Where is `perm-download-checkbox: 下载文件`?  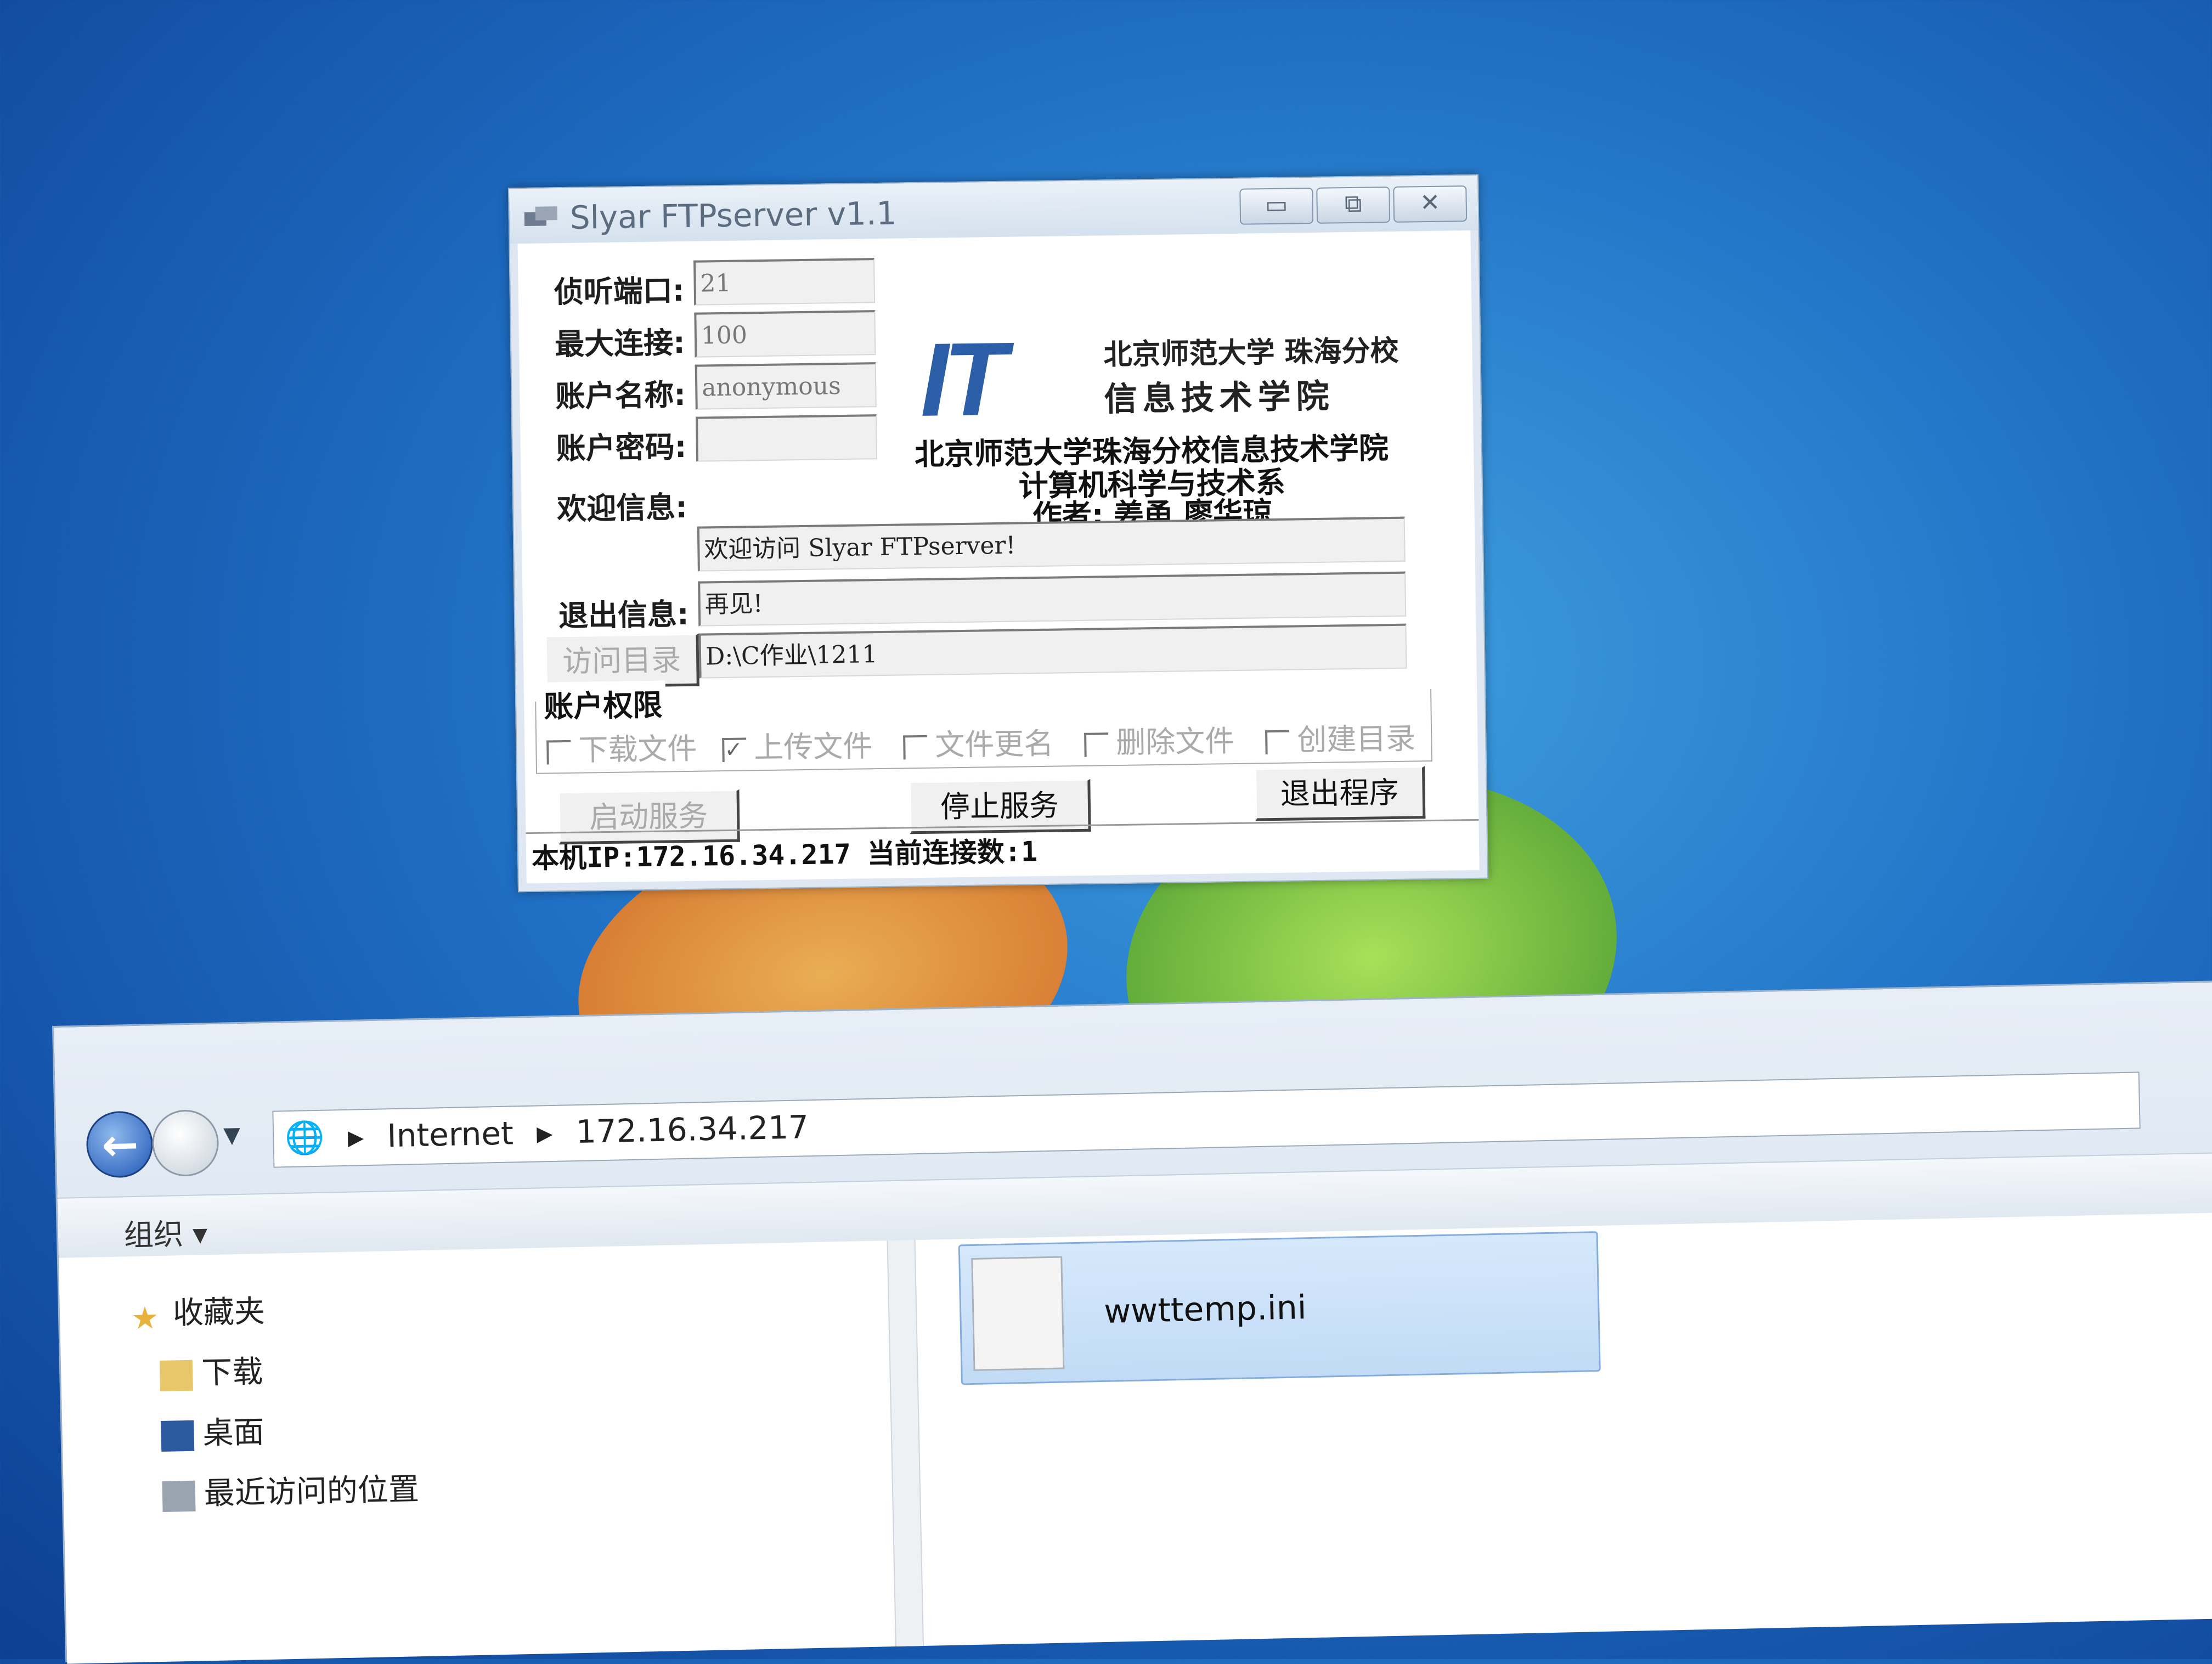 perm-download-checkbox: 下载文件 is located at coordinates (622, 747).